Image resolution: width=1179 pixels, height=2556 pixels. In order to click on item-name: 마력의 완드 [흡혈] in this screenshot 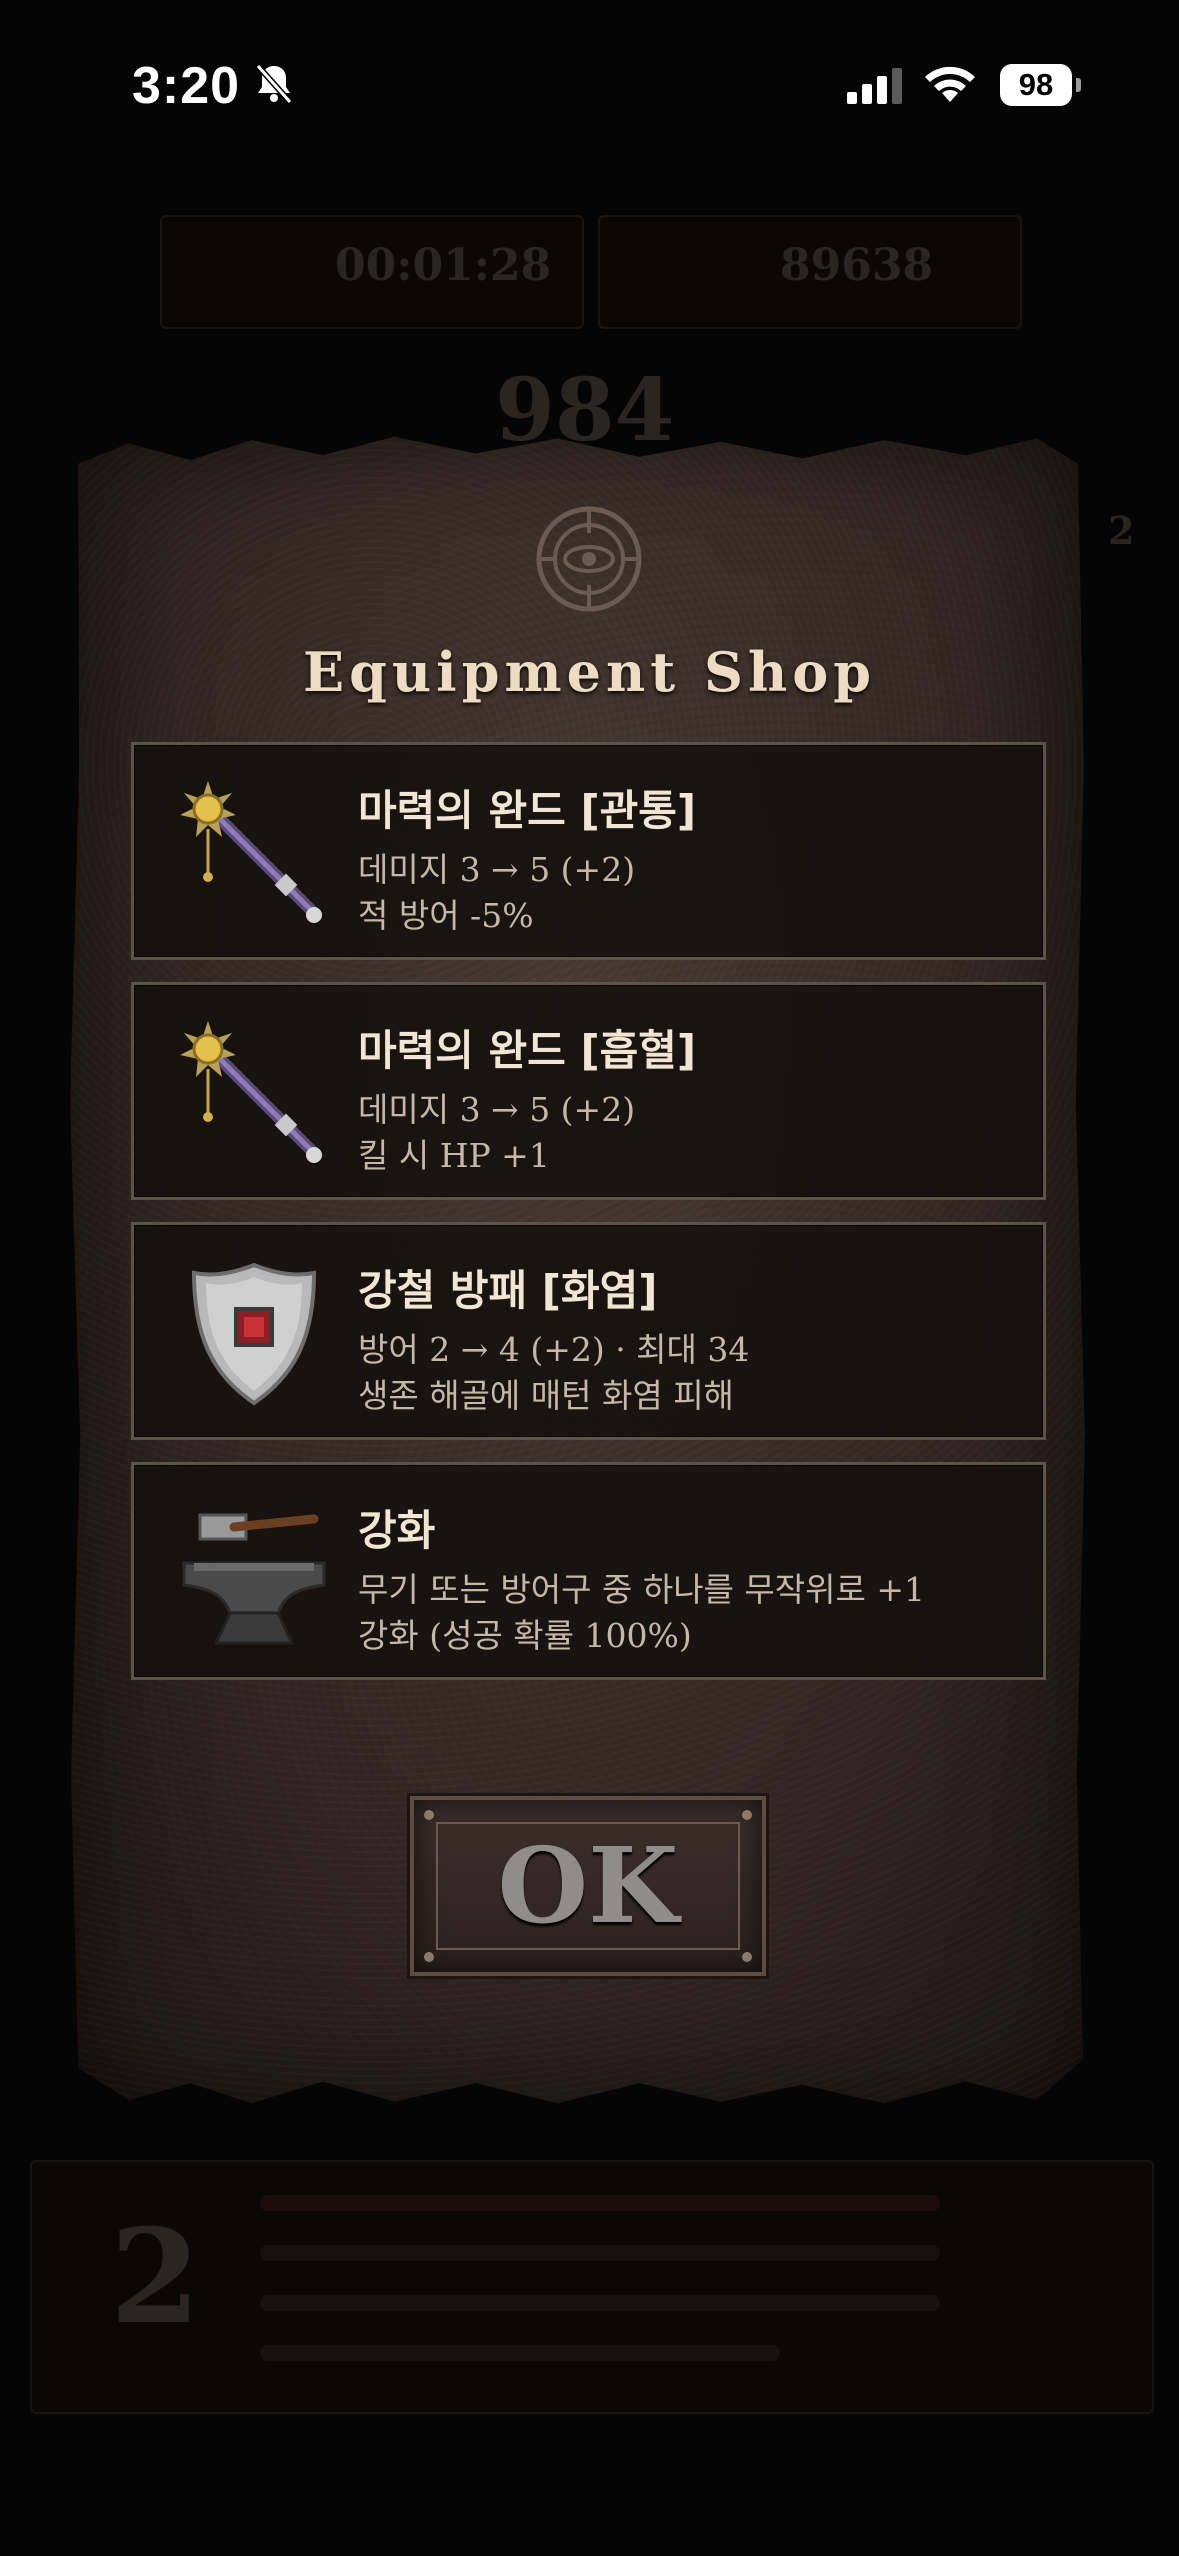, I will do `click(527, 1050)`.